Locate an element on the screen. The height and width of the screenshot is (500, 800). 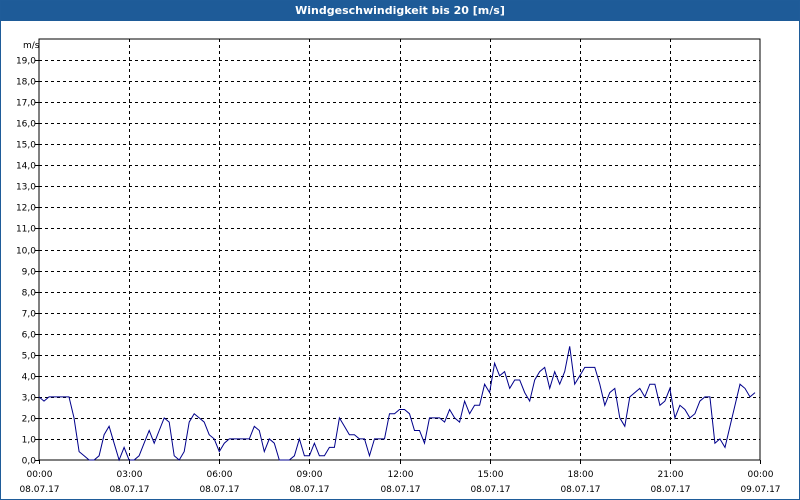
y-tick-label: 11,0 is located at coordinates (26, 230).